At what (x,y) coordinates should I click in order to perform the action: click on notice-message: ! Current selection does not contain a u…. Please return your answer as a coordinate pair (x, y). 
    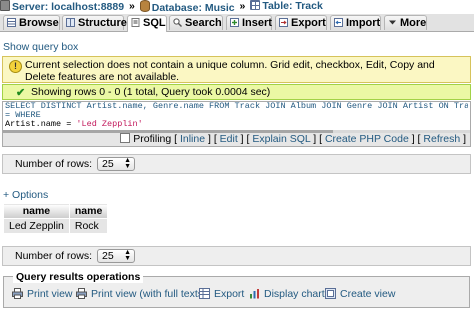
    Looking at the image, I should click on (236, 69).